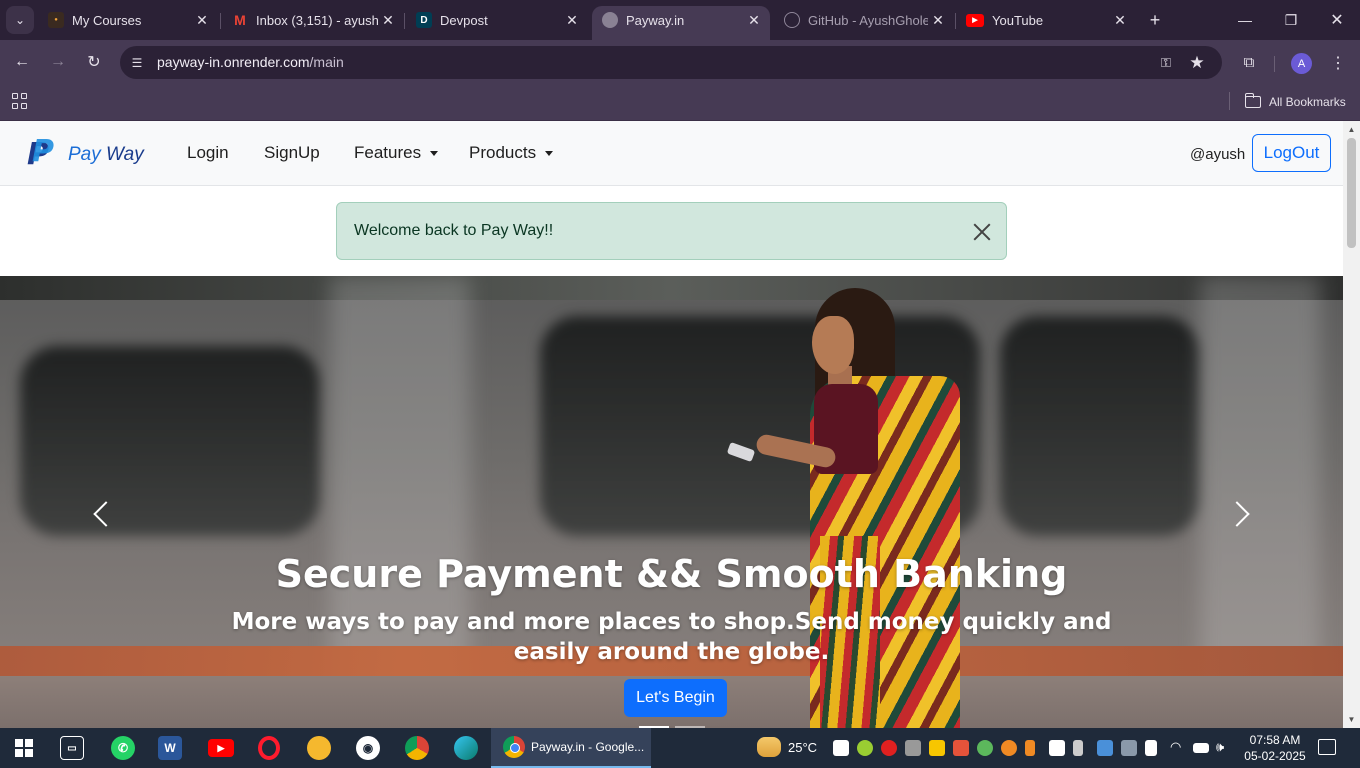 This screenshot has width=1360, height=768. I want to click on extensions-puzzle-icon: ⧉, so click(1249, 62).